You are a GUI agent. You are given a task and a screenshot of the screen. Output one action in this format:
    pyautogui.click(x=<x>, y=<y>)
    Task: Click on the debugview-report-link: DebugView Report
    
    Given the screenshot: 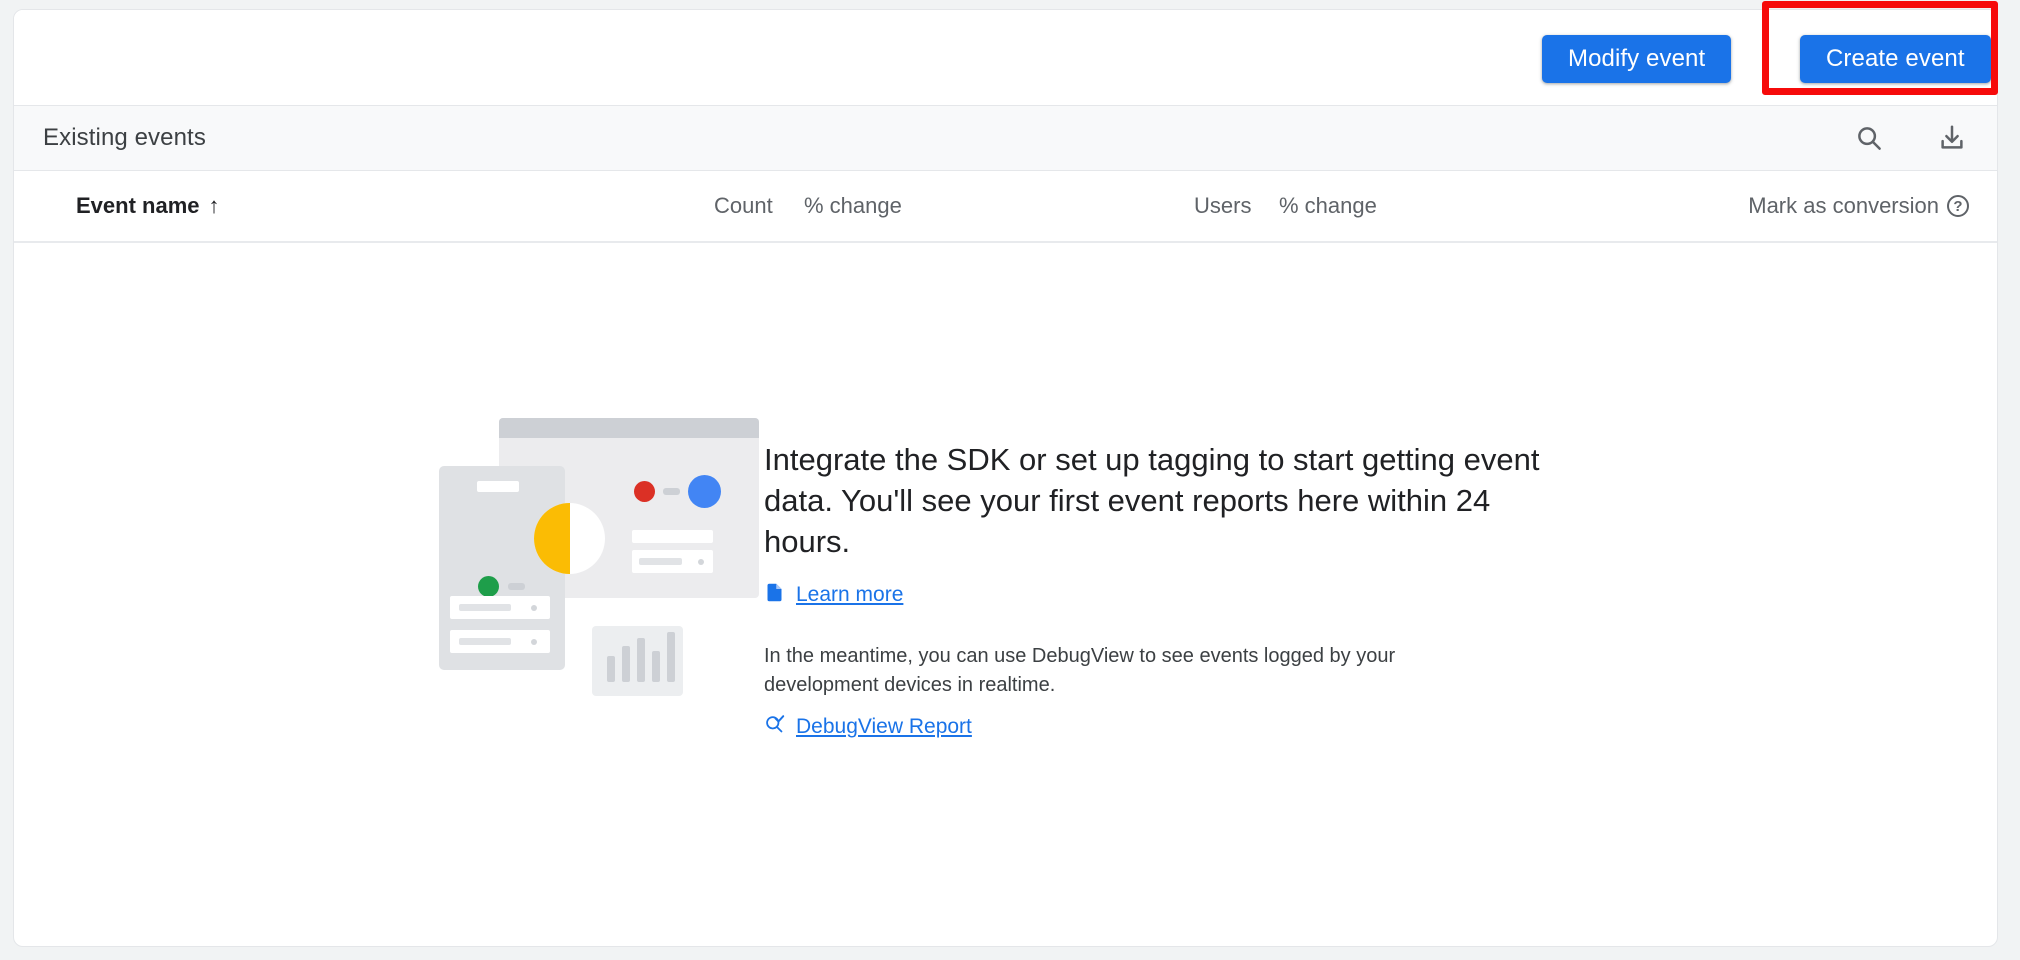 What is the action you would take?
    pyautogui.click(x=884, y=727)
    